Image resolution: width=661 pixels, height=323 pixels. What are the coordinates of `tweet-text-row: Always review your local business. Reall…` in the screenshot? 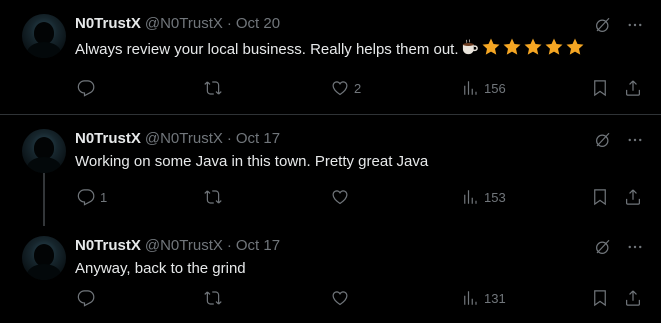 It's located at (360, 48).